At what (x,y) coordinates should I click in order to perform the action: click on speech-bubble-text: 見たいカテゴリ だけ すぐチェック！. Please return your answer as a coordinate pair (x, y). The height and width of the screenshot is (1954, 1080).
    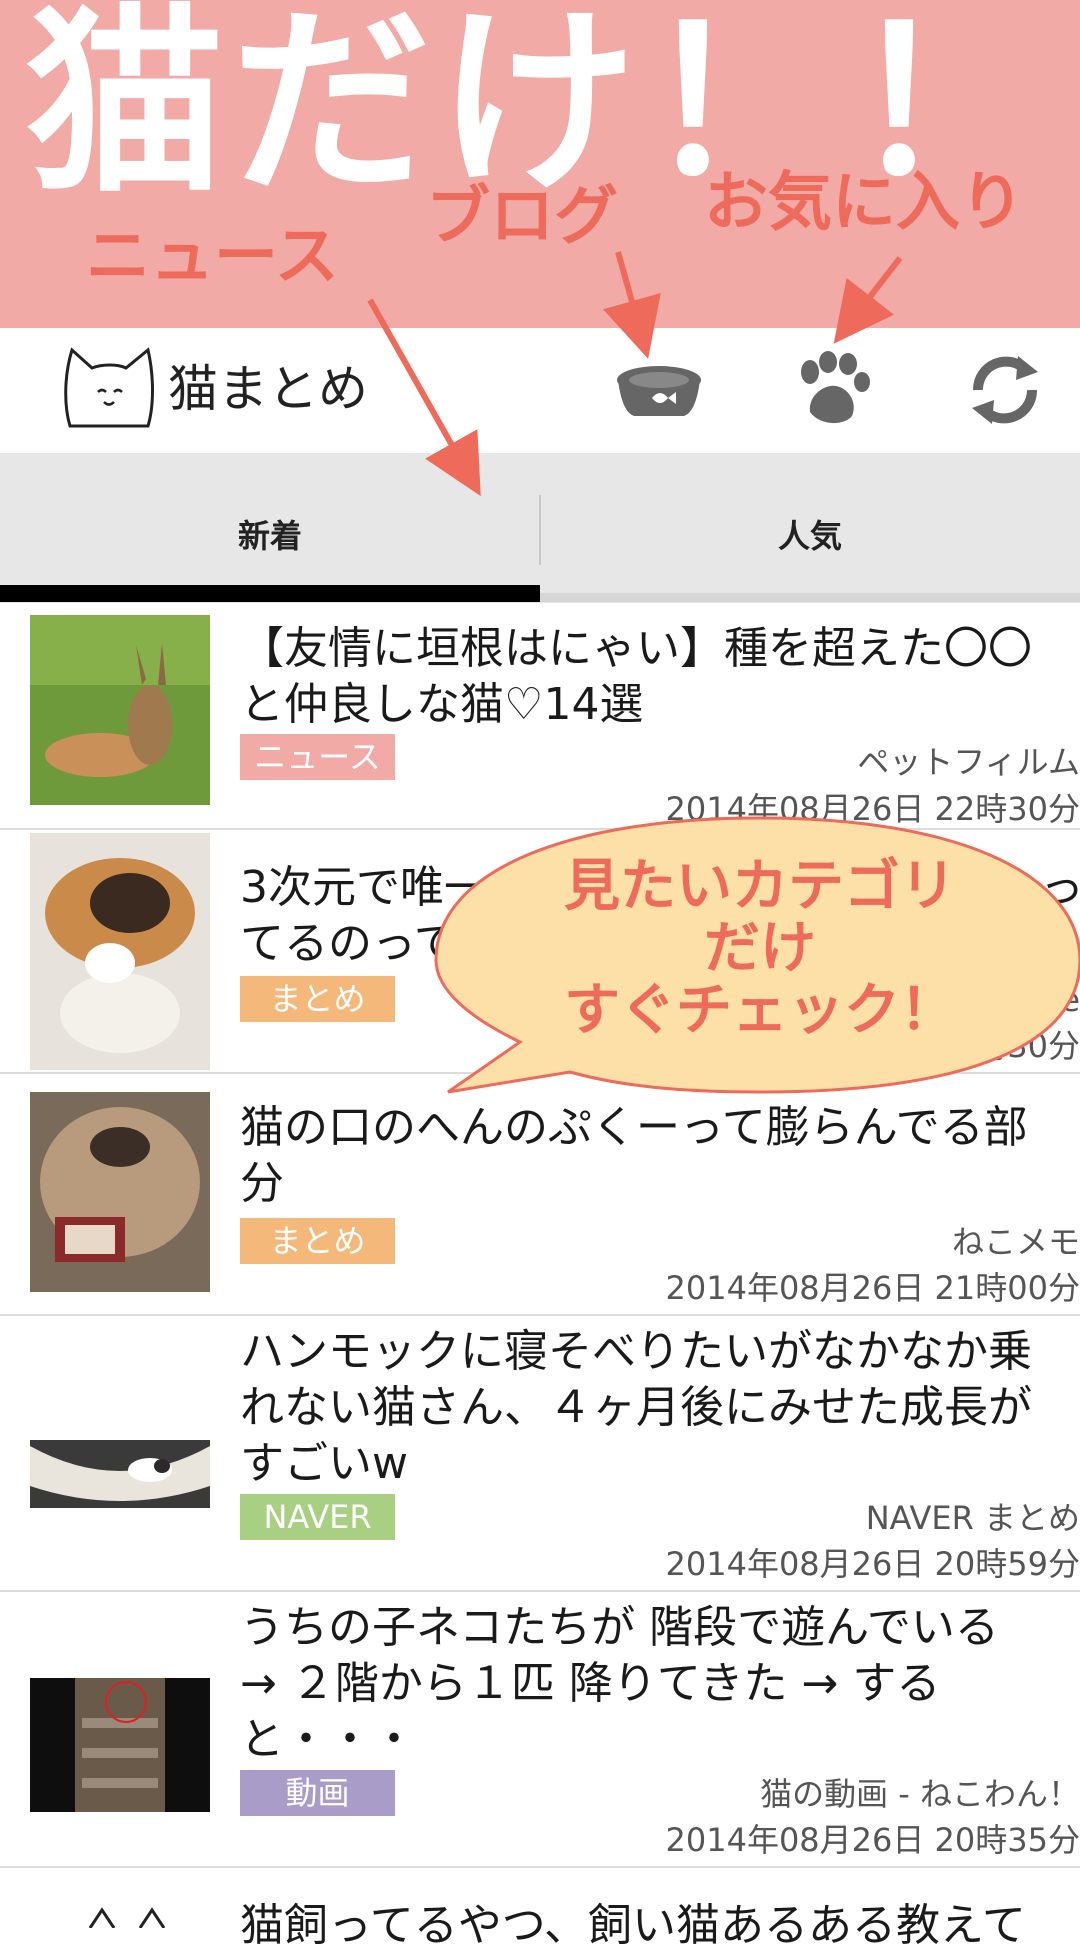
    Looking at the image, I should click on (760, 949).